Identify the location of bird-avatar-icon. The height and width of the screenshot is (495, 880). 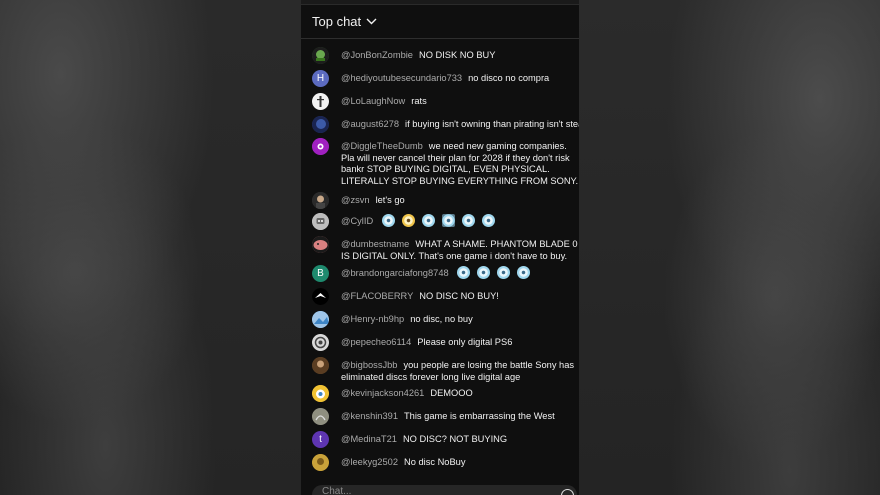
(320, 296).